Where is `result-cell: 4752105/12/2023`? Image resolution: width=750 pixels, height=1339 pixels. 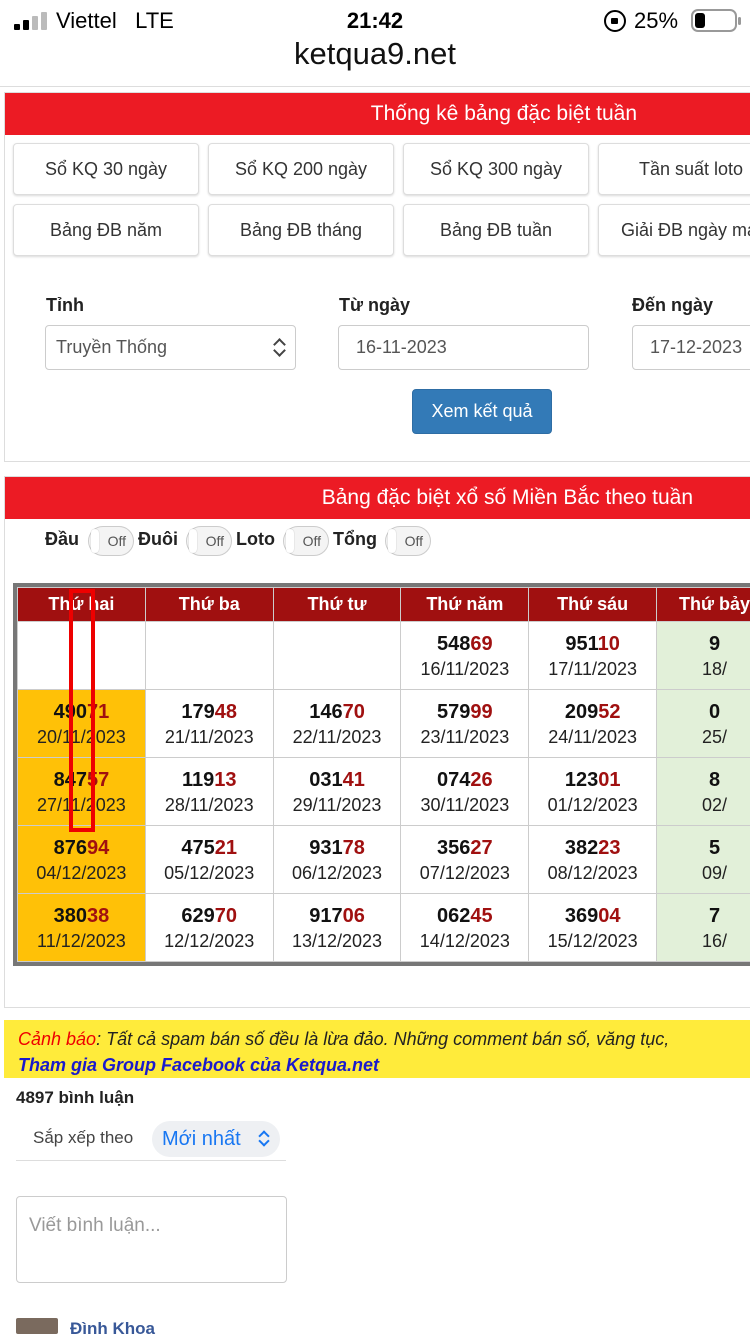 result-cell: 4752105/12/2023 is located at coordinates (209, 860).